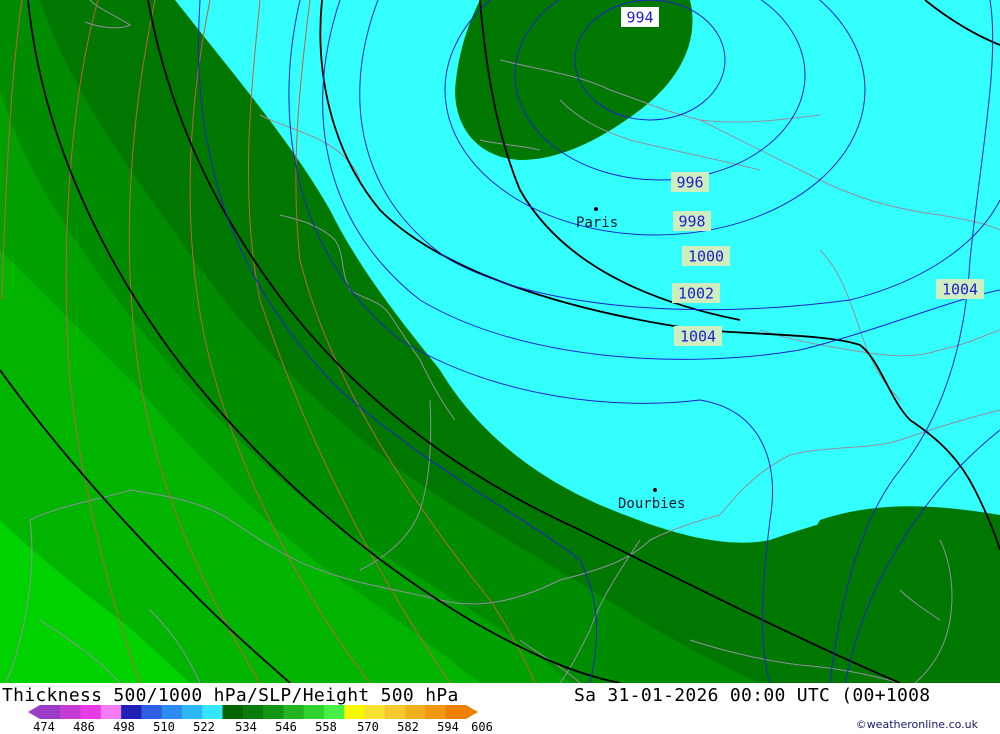 This screenshot has height=734, width=1000. Describe the element at coordinates (368, 727) in the screenshot. I see `legend-tick: 570` at that location.